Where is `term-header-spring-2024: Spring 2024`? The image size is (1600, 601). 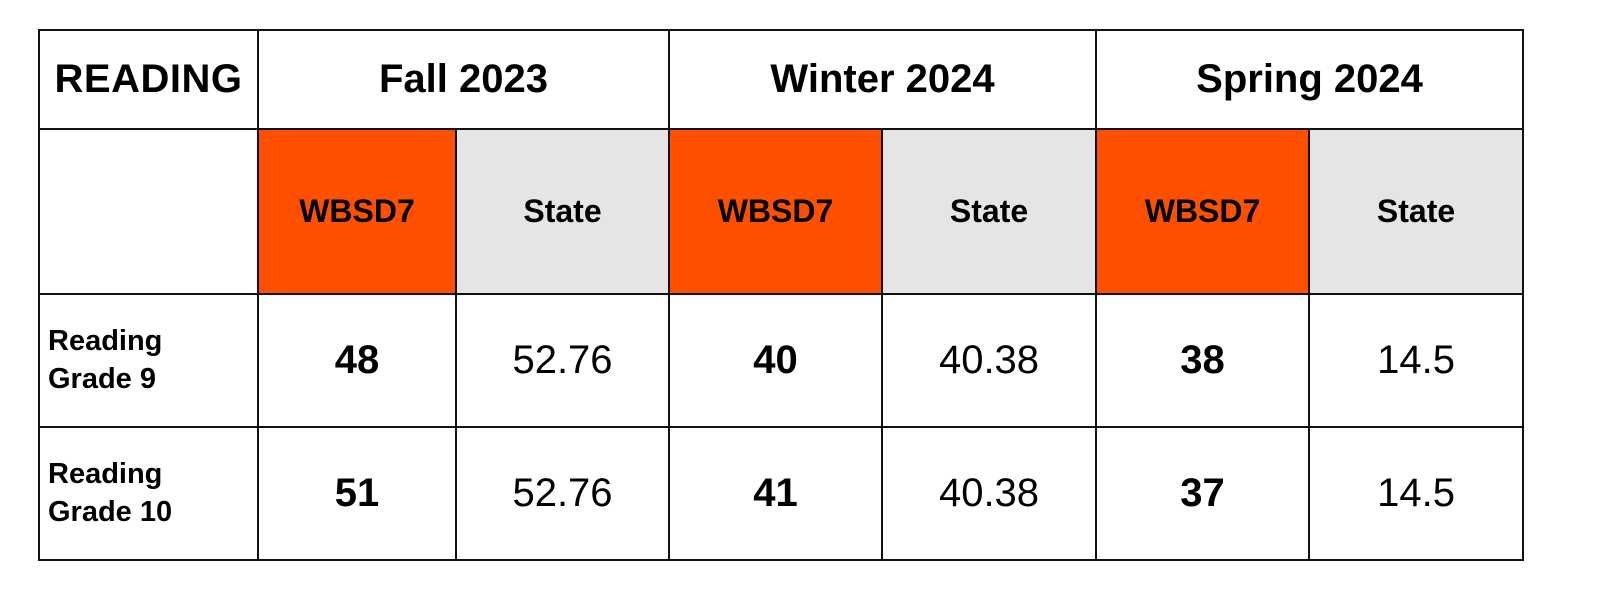
term-header-spring-2024: Spring 2024 is located at coordinates (1310, 79).